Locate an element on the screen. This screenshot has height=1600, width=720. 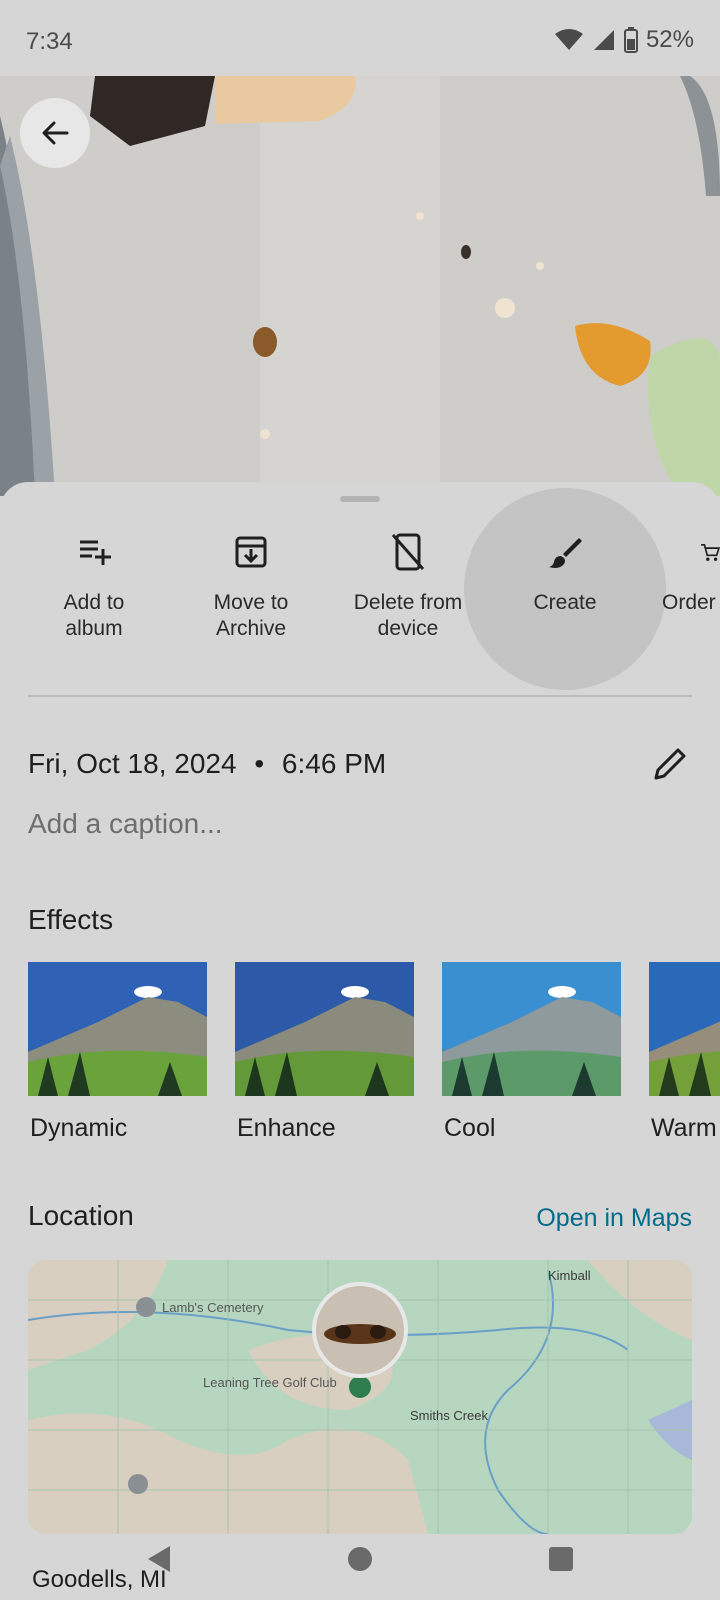
effect-label: Dynamic is located at coordinates (79, 1128).